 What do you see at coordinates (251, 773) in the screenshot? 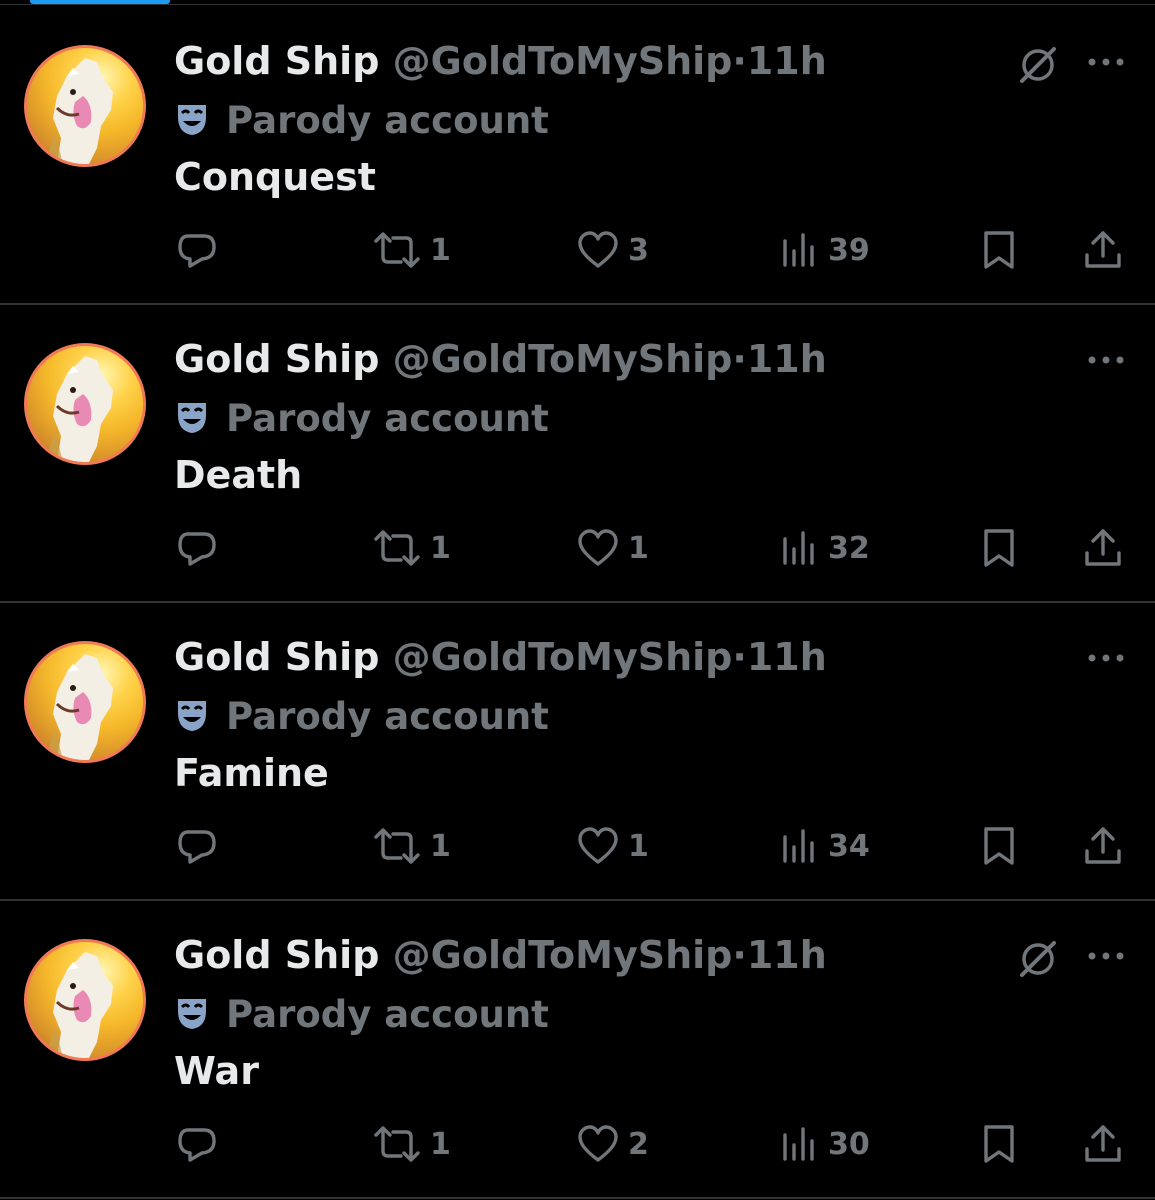
I see `tweet-text: Famine` at bounding box center [251, 773].